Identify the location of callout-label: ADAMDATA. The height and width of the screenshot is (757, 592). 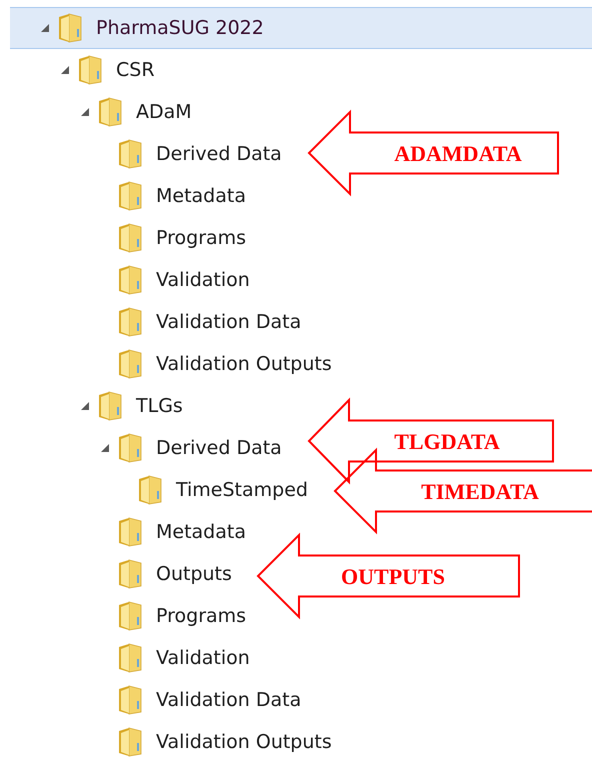
(458, 153).